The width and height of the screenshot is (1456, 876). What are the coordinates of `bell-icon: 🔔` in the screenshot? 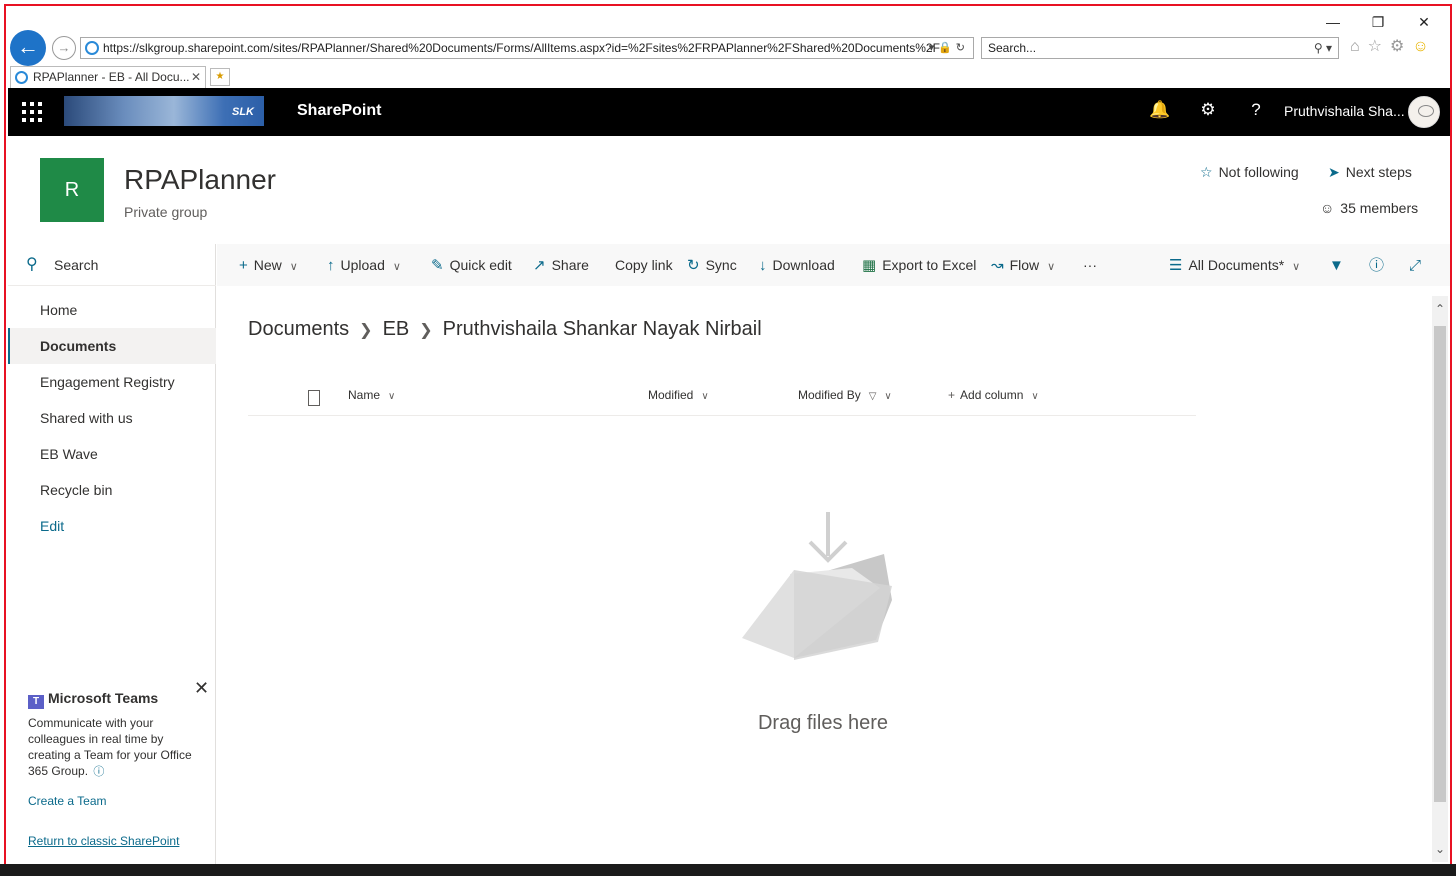 It's located at (1160, 110).